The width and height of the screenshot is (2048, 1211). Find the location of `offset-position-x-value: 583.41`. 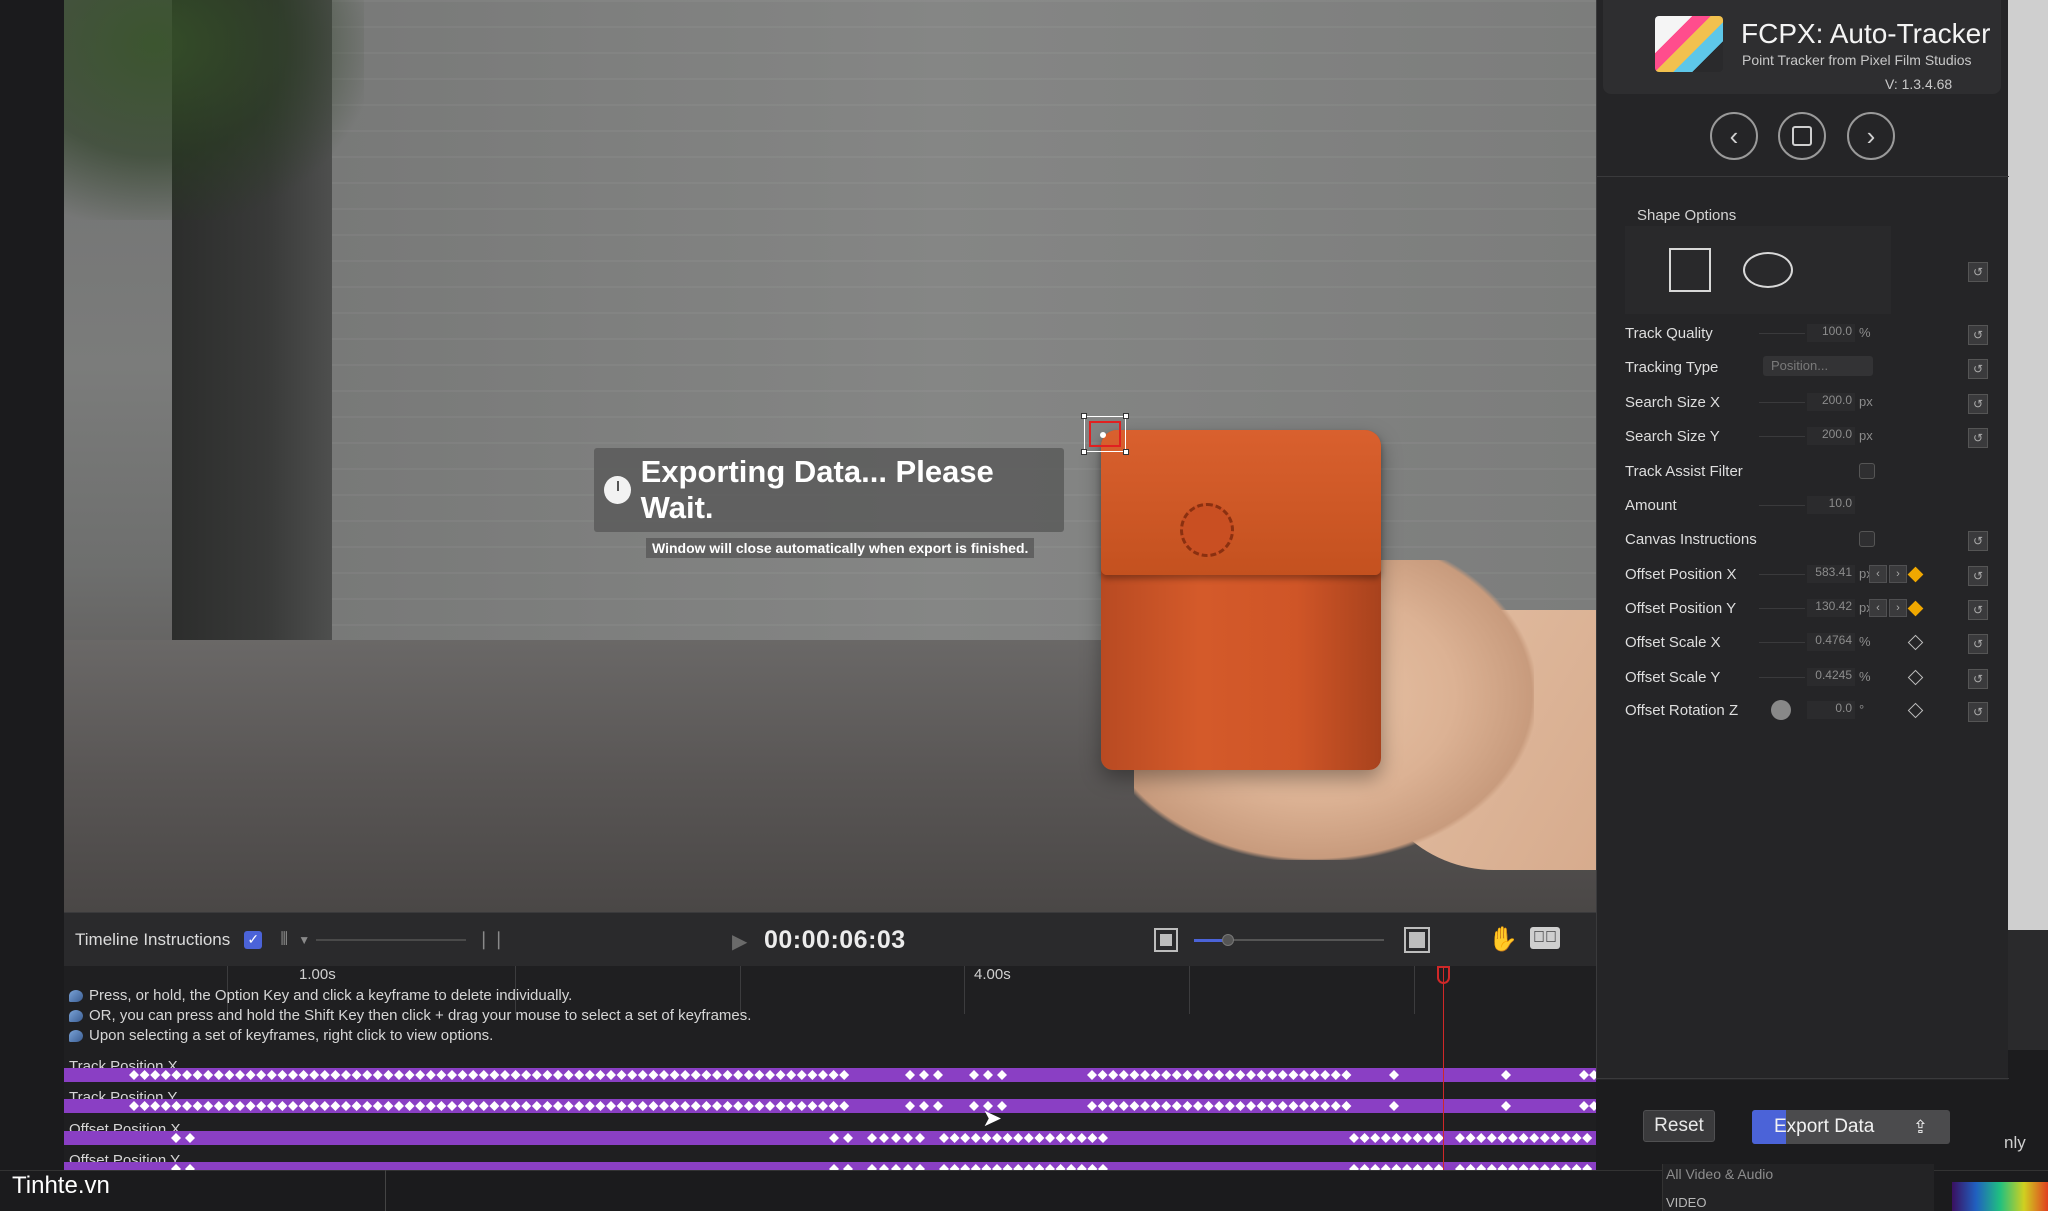

offset-position-x-value: 583.41 is located at coordinates (1831, 574).